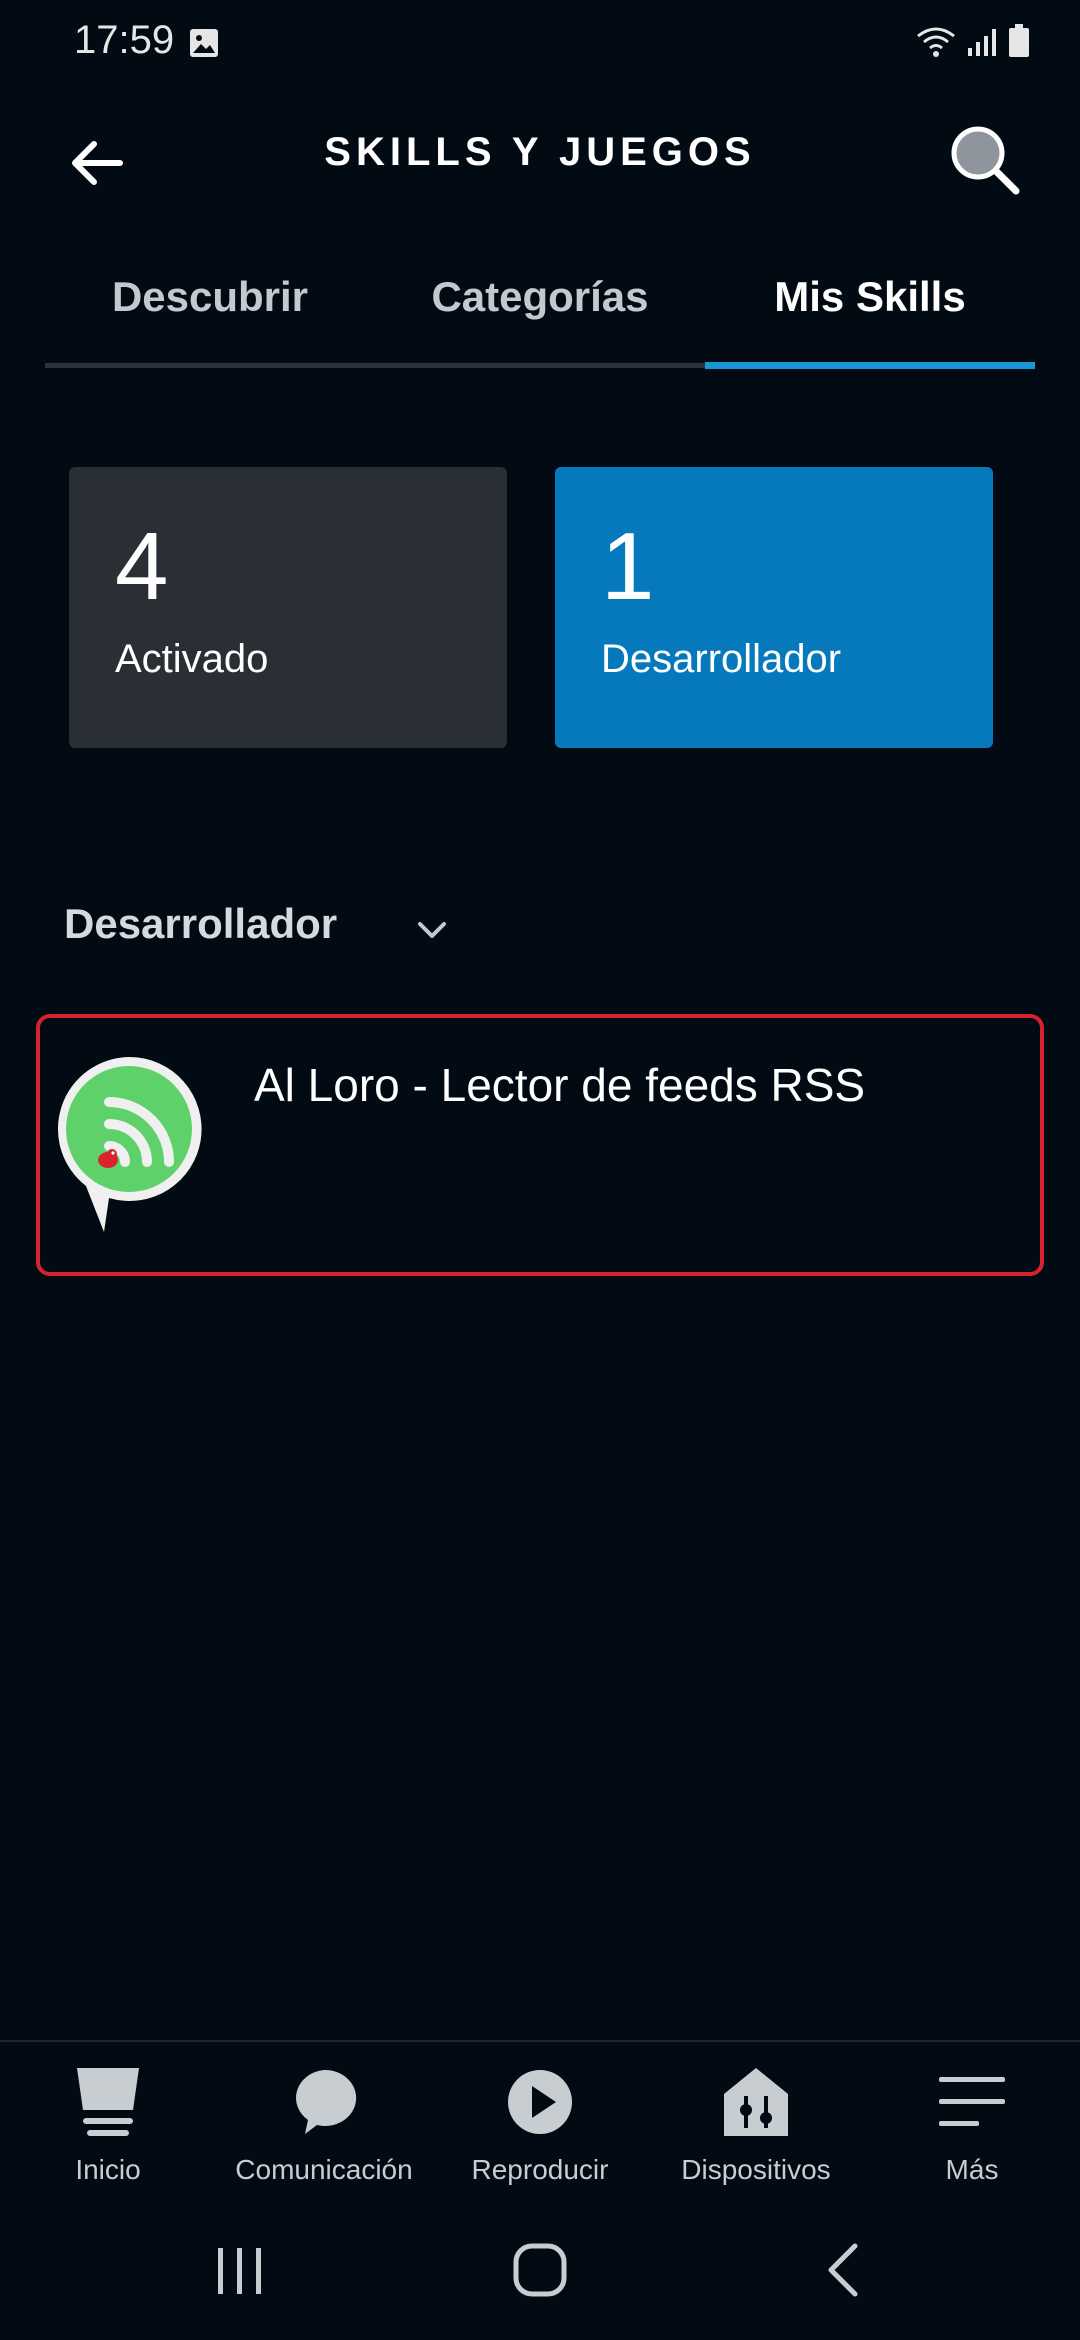 This screenshot has height=2340, width=1080. Describe the element at coordinates (201, 923) in the screenshot. I see `section-title: Desarrollador` at that location.